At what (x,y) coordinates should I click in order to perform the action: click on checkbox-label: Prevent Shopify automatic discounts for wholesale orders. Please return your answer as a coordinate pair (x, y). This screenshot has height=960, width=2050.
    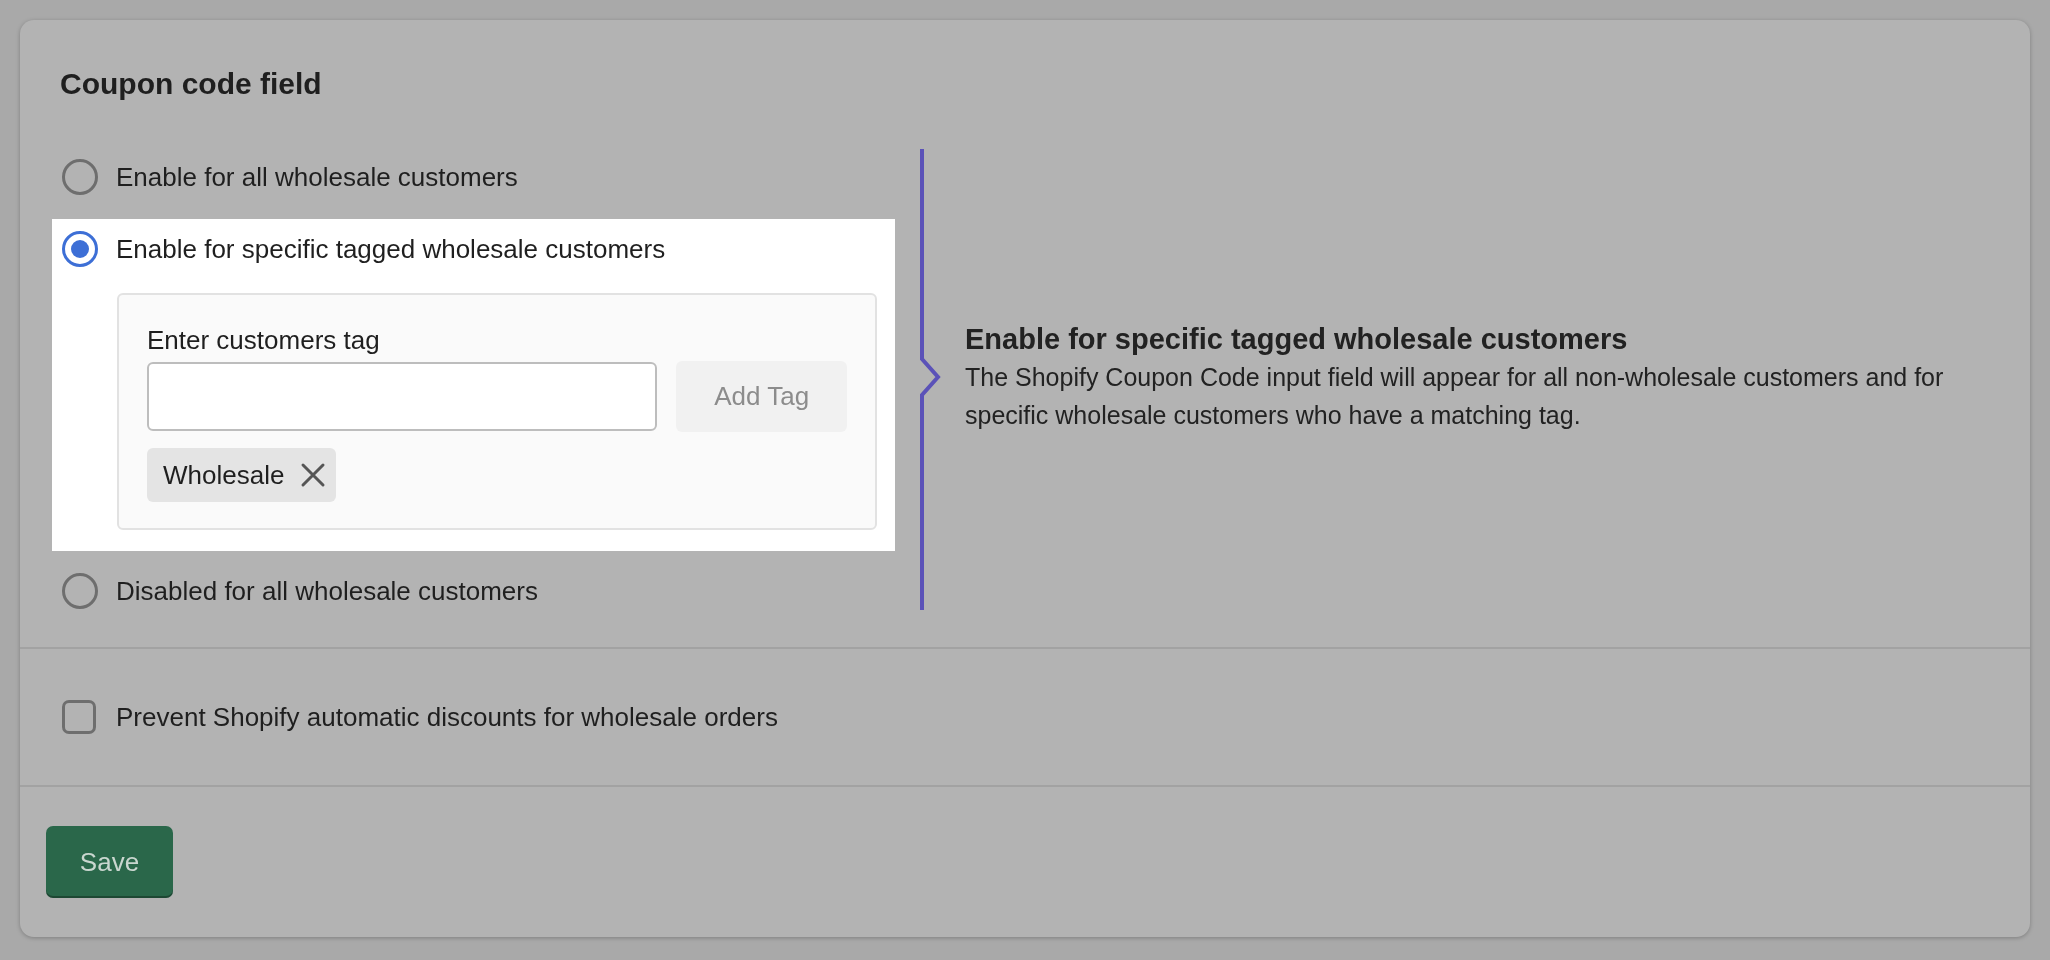
    Looking at the image, I should click on (447, 717).